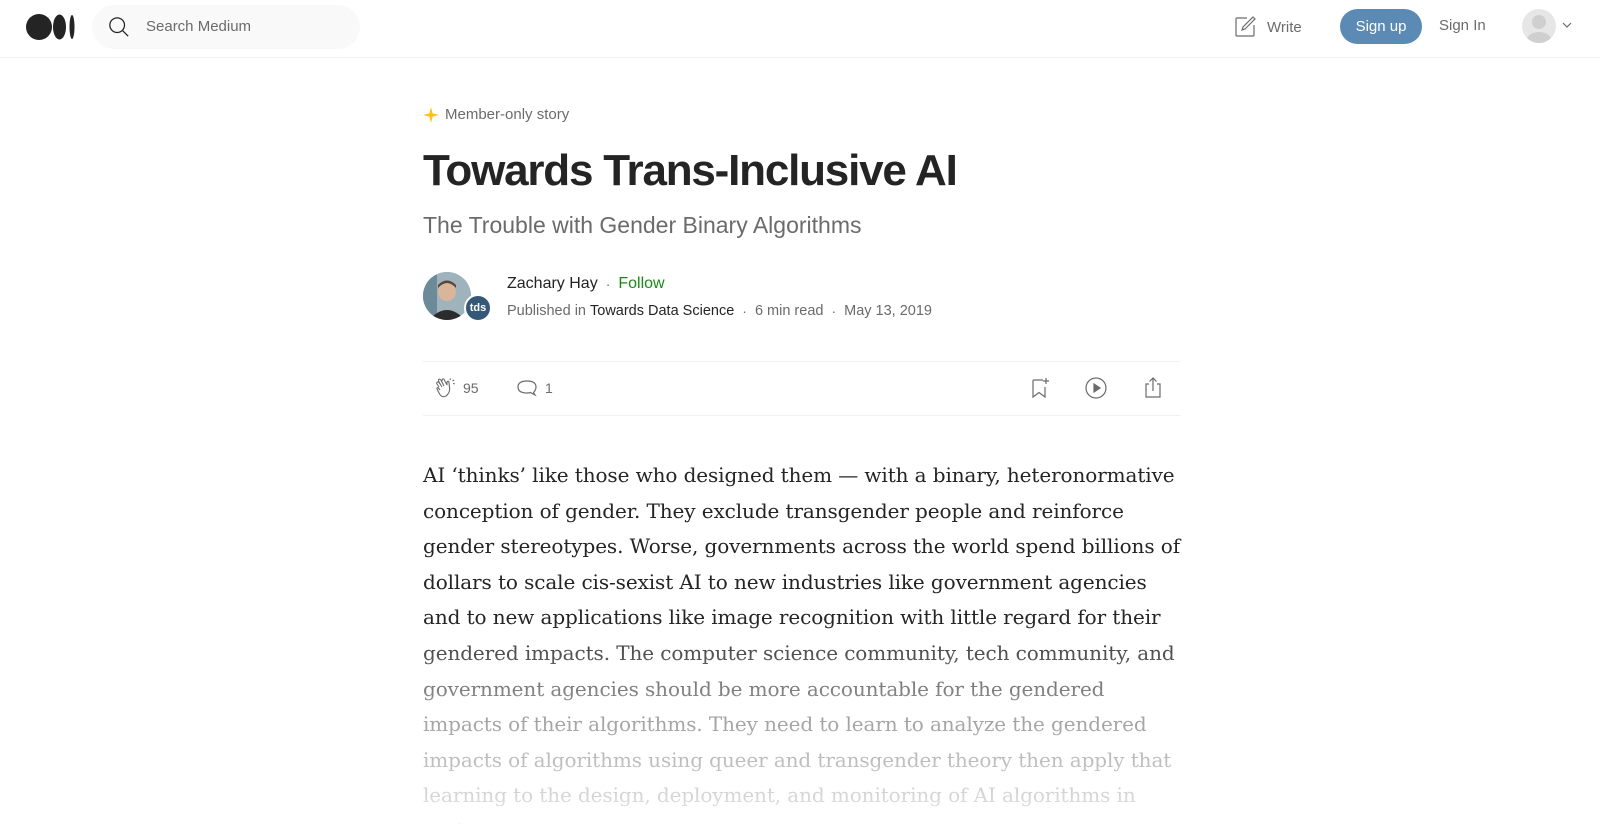  Describe the element at coordinates (1284, 27) in the screenshot. I see `write-label: Write` at that location.